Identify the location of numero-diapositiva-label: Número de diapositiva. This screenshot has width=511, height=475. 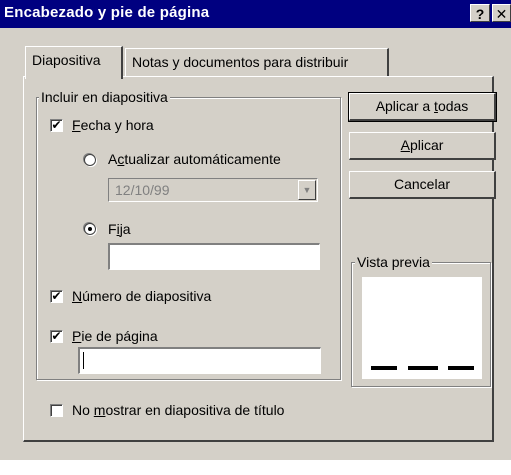
(141, 296).